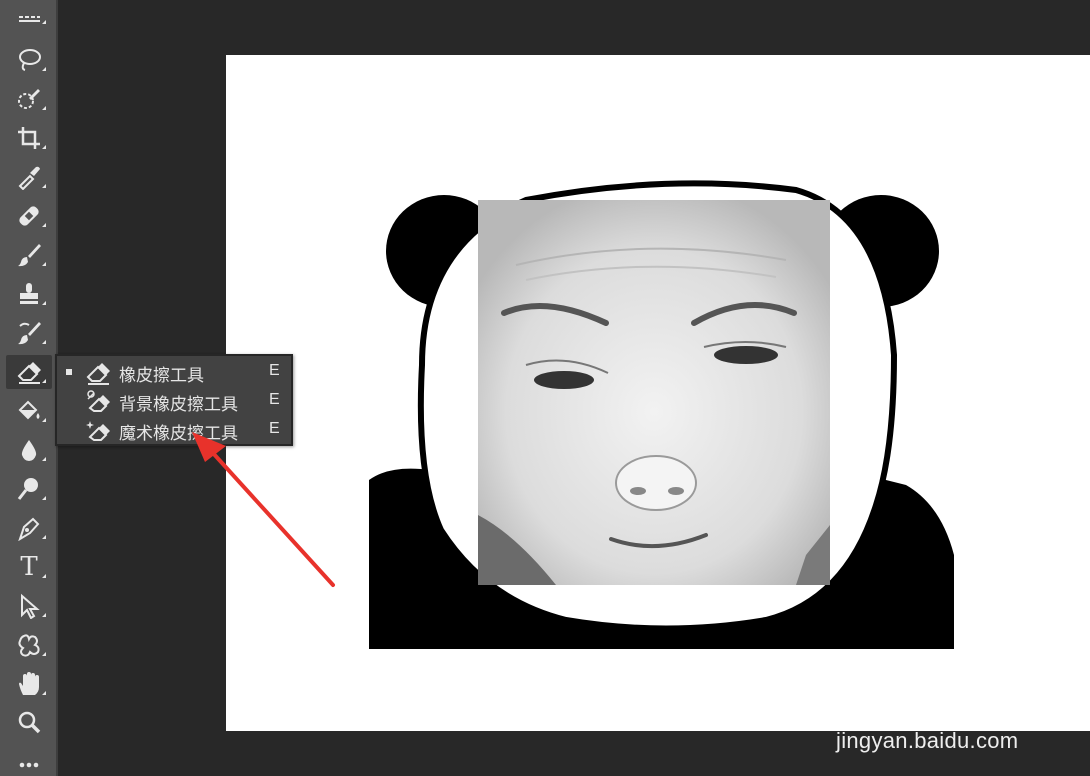 This screenshot has height=776, width=1090. I want to click on path-selection-tool-icon, so click(30, 606).